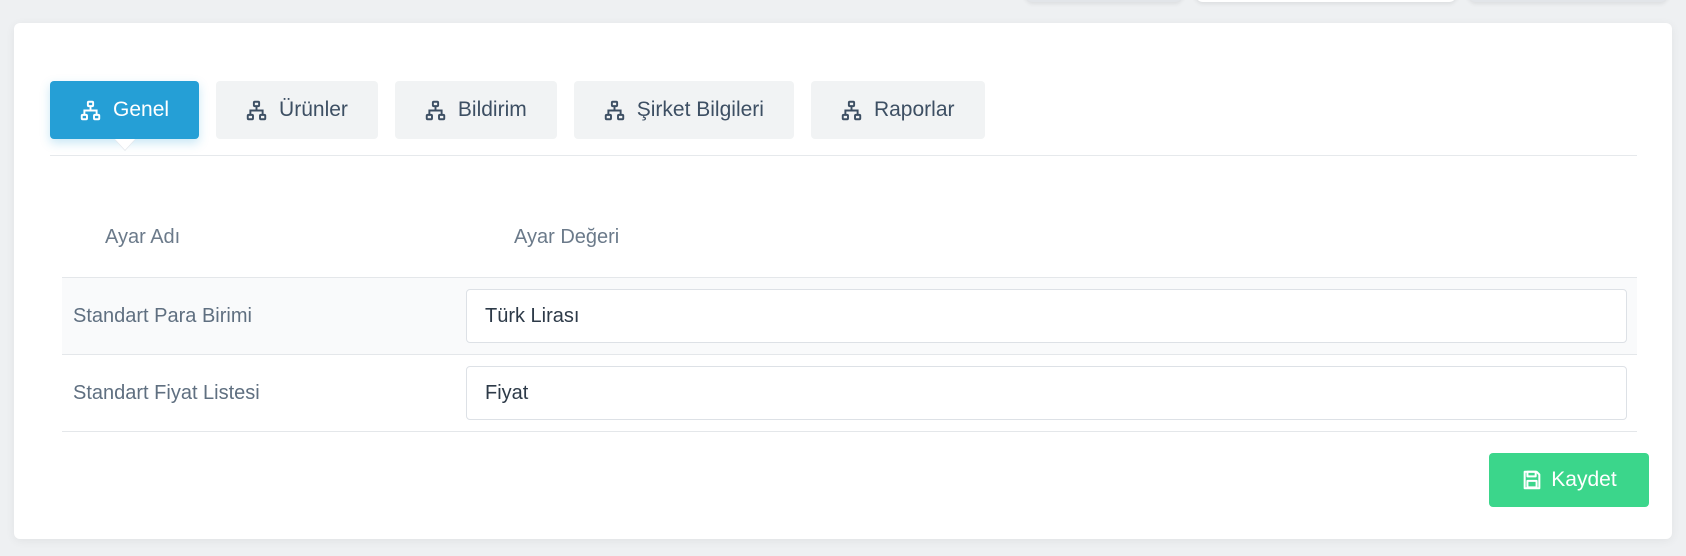 This screenshot has height=556, width=1686. Describe the element at coordinates (843, 11) in the screenshot. I see `top-strip` at that location.